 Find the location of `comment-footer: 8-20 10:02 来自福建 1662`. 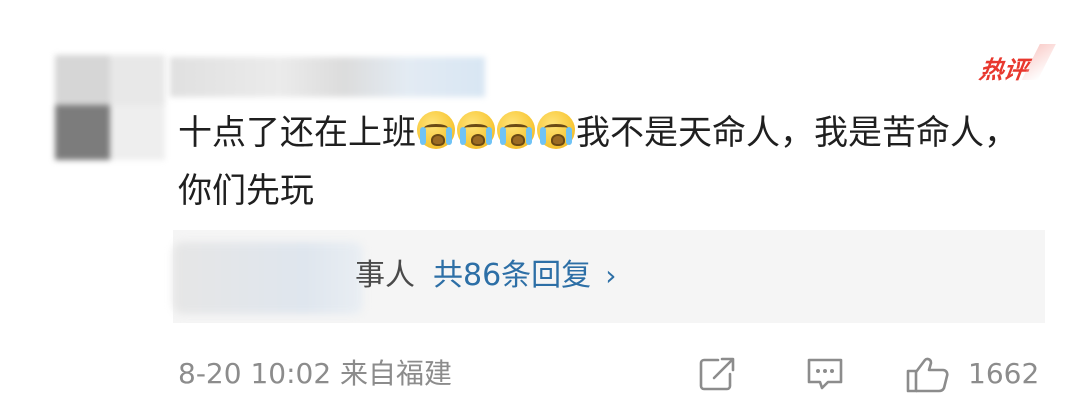

comment-footer: 8-20 10:02 来自福建 1662 is located at coordinates (613, 374).